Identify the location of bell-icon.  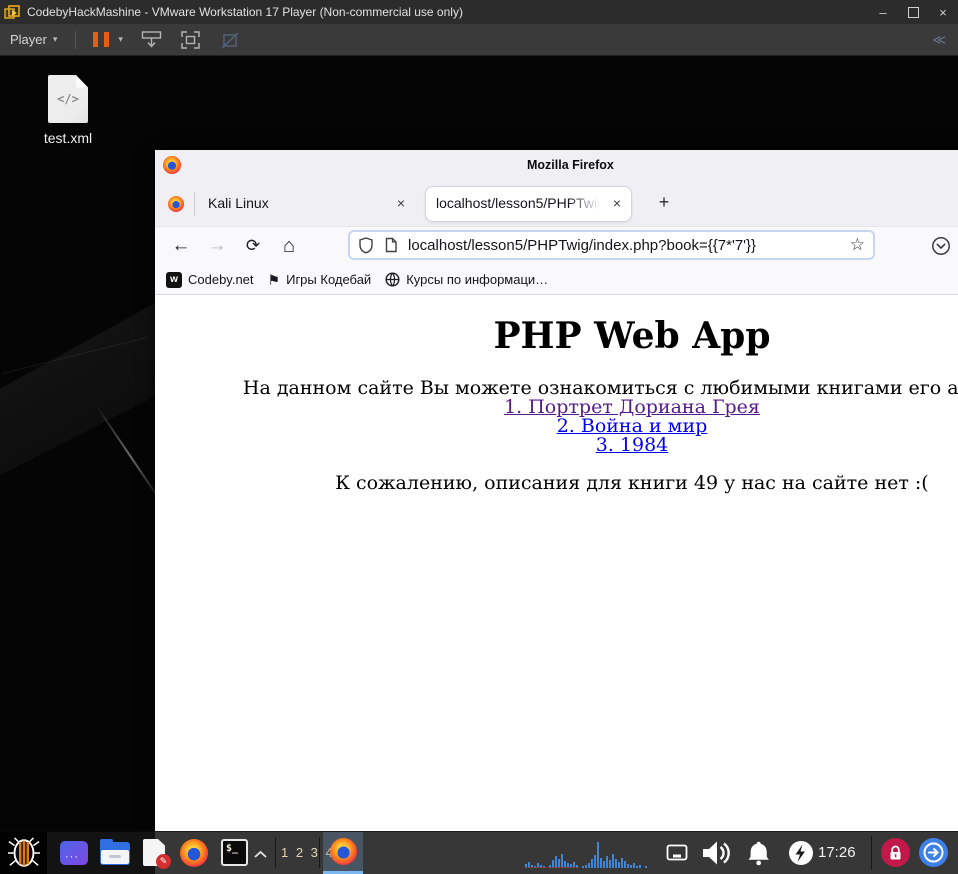
(758, 853).